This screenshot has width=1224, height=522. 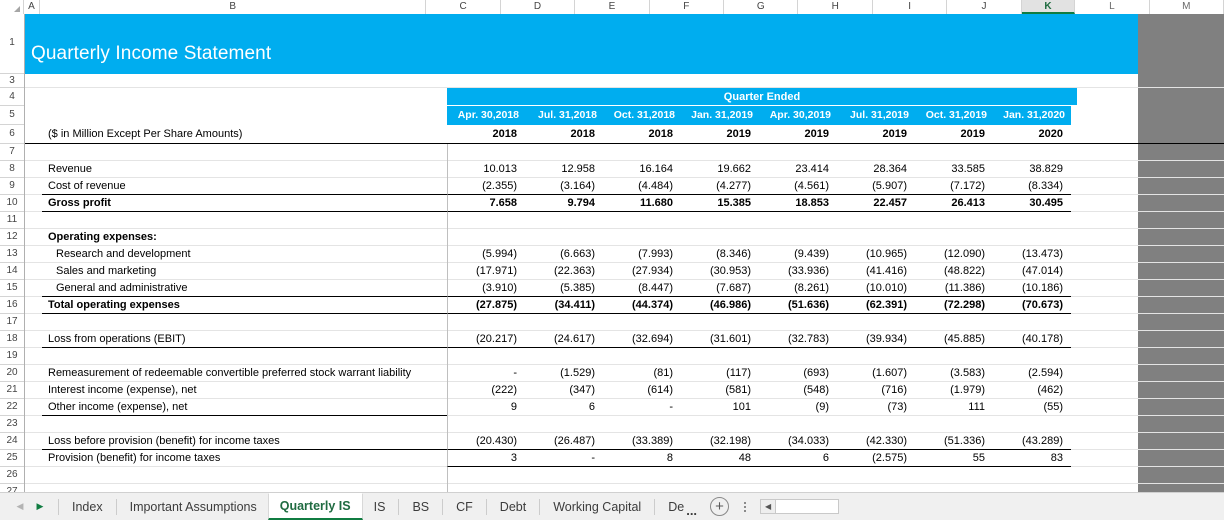 What do you see at coordinates (954, 322) in the screenshot?
I see `cell-I17` at bounding box center [954, 322].